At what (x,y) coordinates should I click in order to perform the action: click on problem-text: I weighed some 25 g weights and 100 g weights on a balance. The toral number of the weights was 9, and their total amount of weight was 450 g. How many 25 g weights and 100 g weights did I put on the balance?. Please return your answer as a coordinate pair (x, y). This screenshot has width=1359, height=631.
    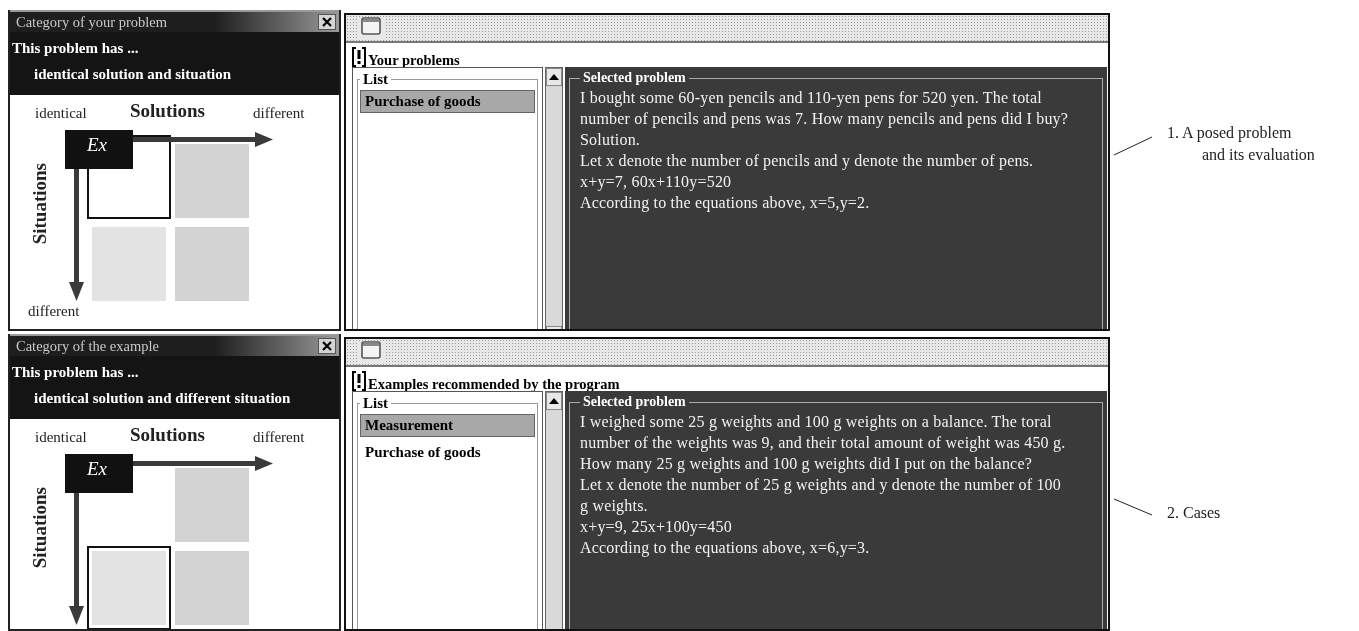
    Looking at the image, I should click on (823, 443).